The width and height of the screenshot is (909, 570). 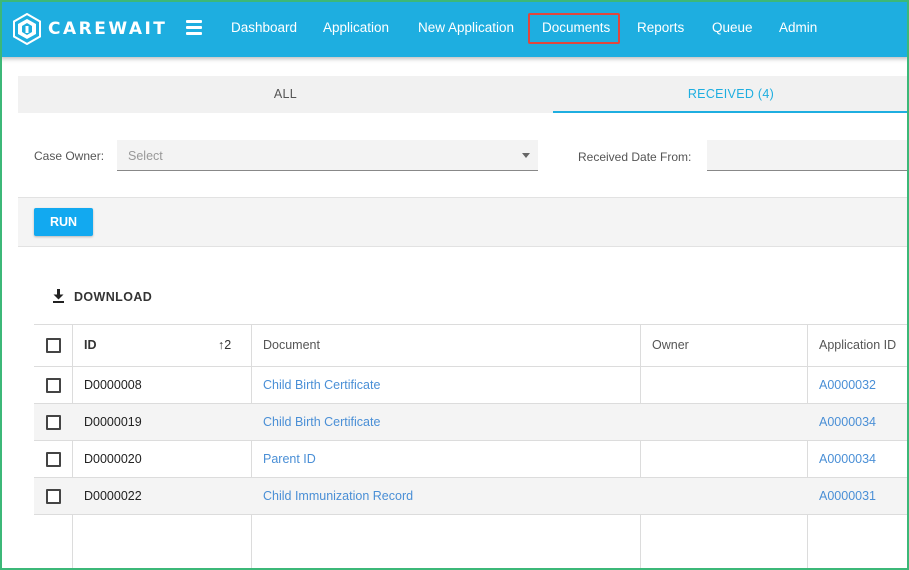 I want to click on row-id: D0000022, so click(x=113, y=496).